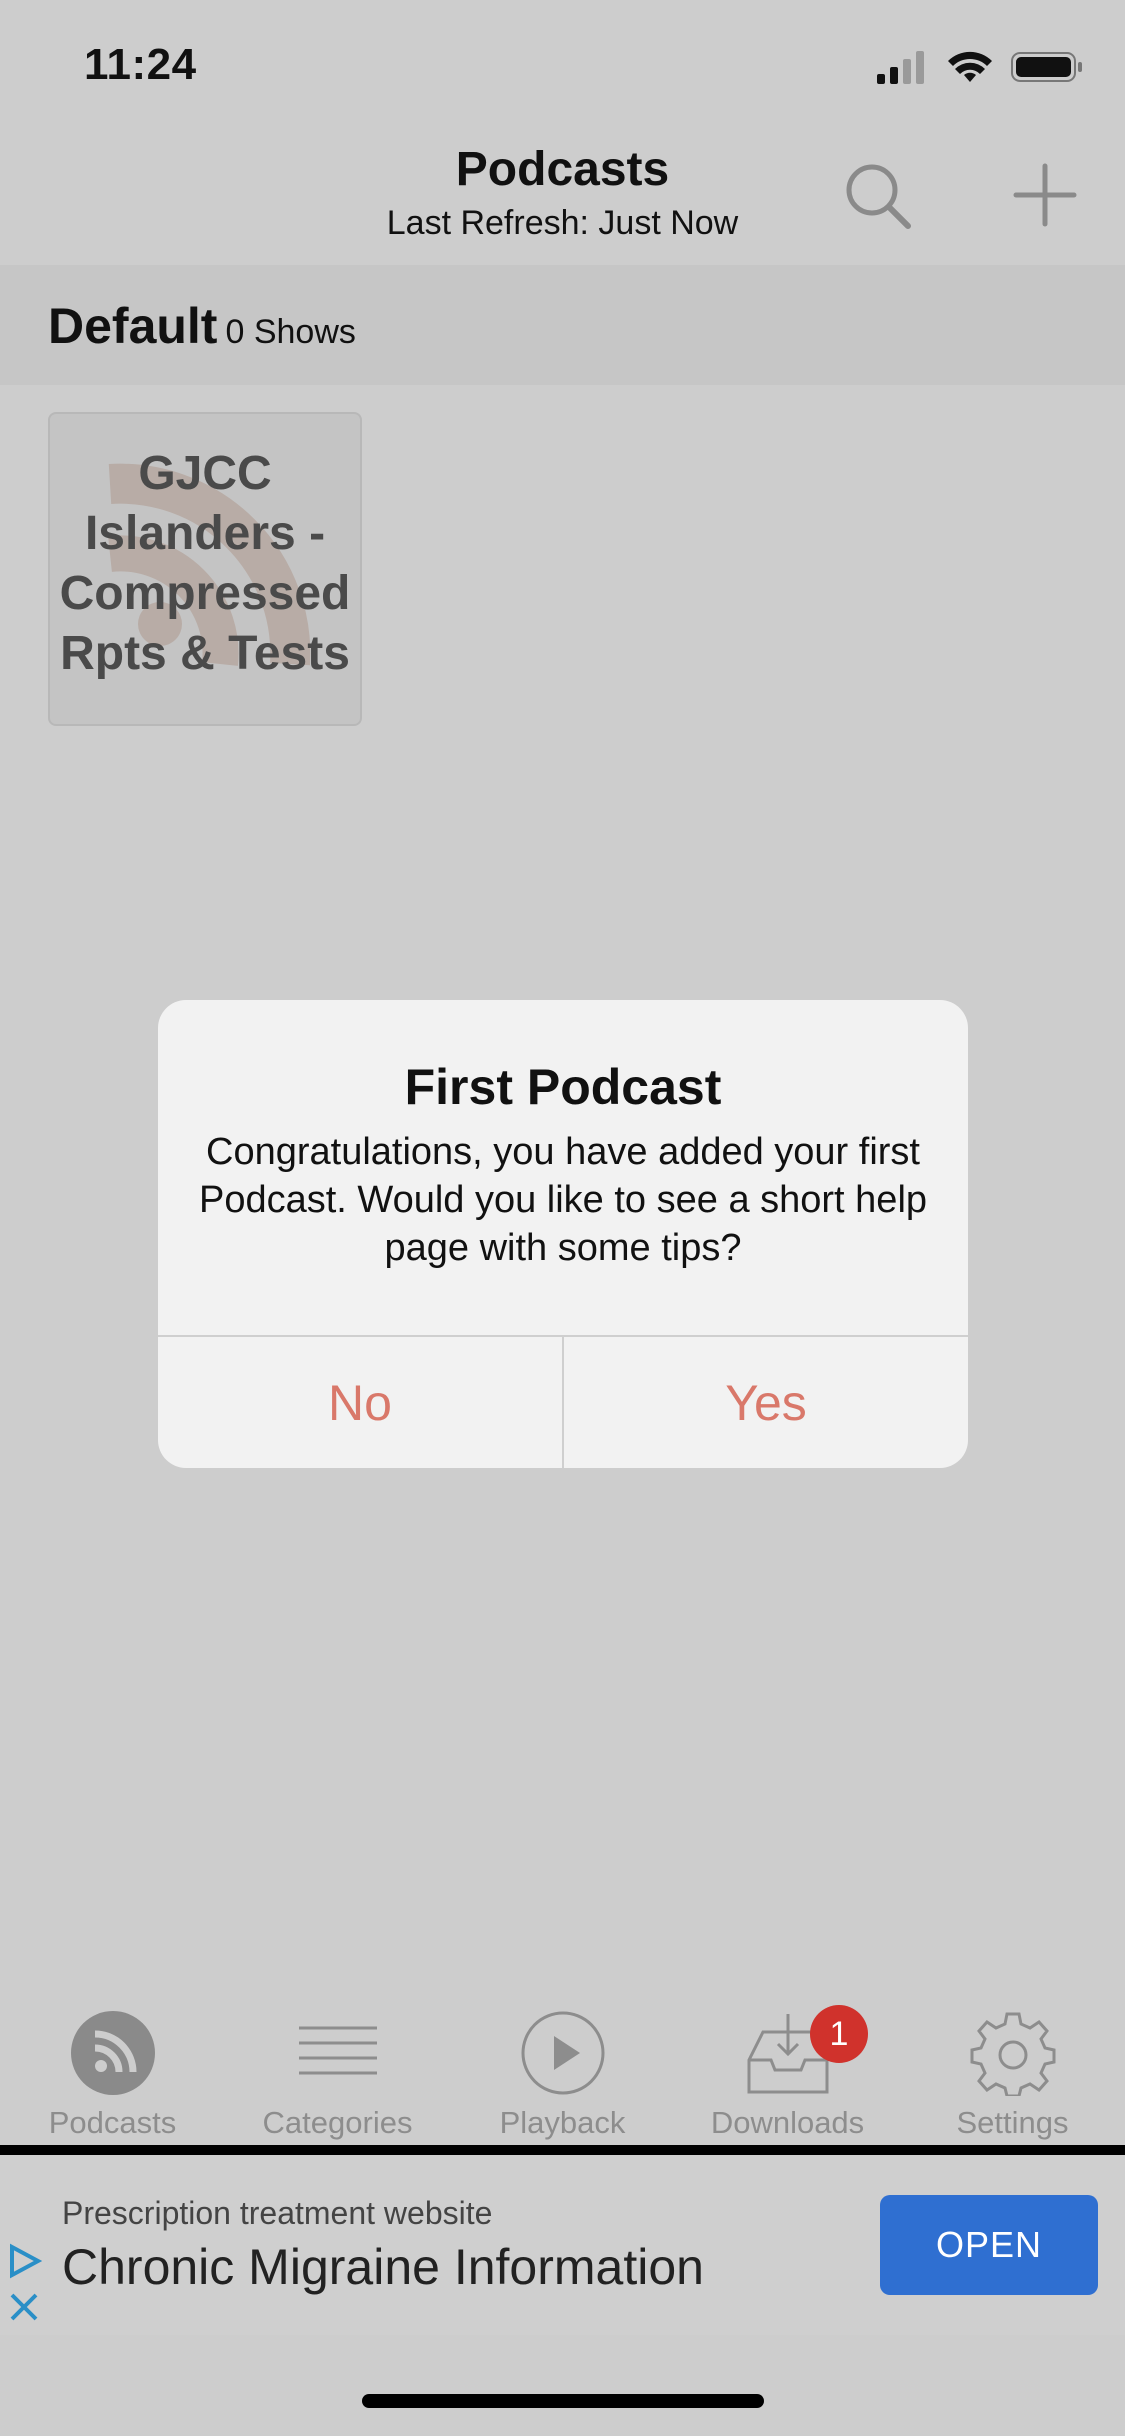  What do you see at coordinates (562, 65) in the screenshot?
I see `status-bar: 11:24` at bounding box center [562, 65].